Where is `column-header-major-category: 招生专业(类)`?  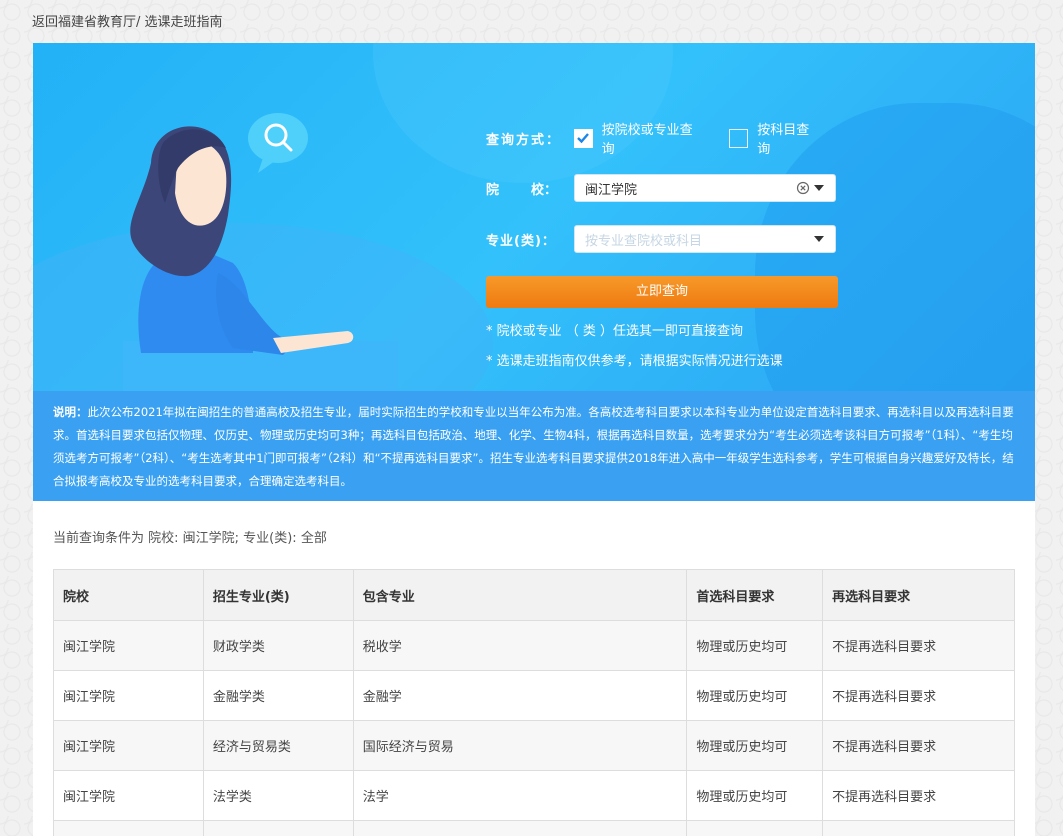 column-header-major-category: 招生专业(类) is located at coordinates (278, 595).